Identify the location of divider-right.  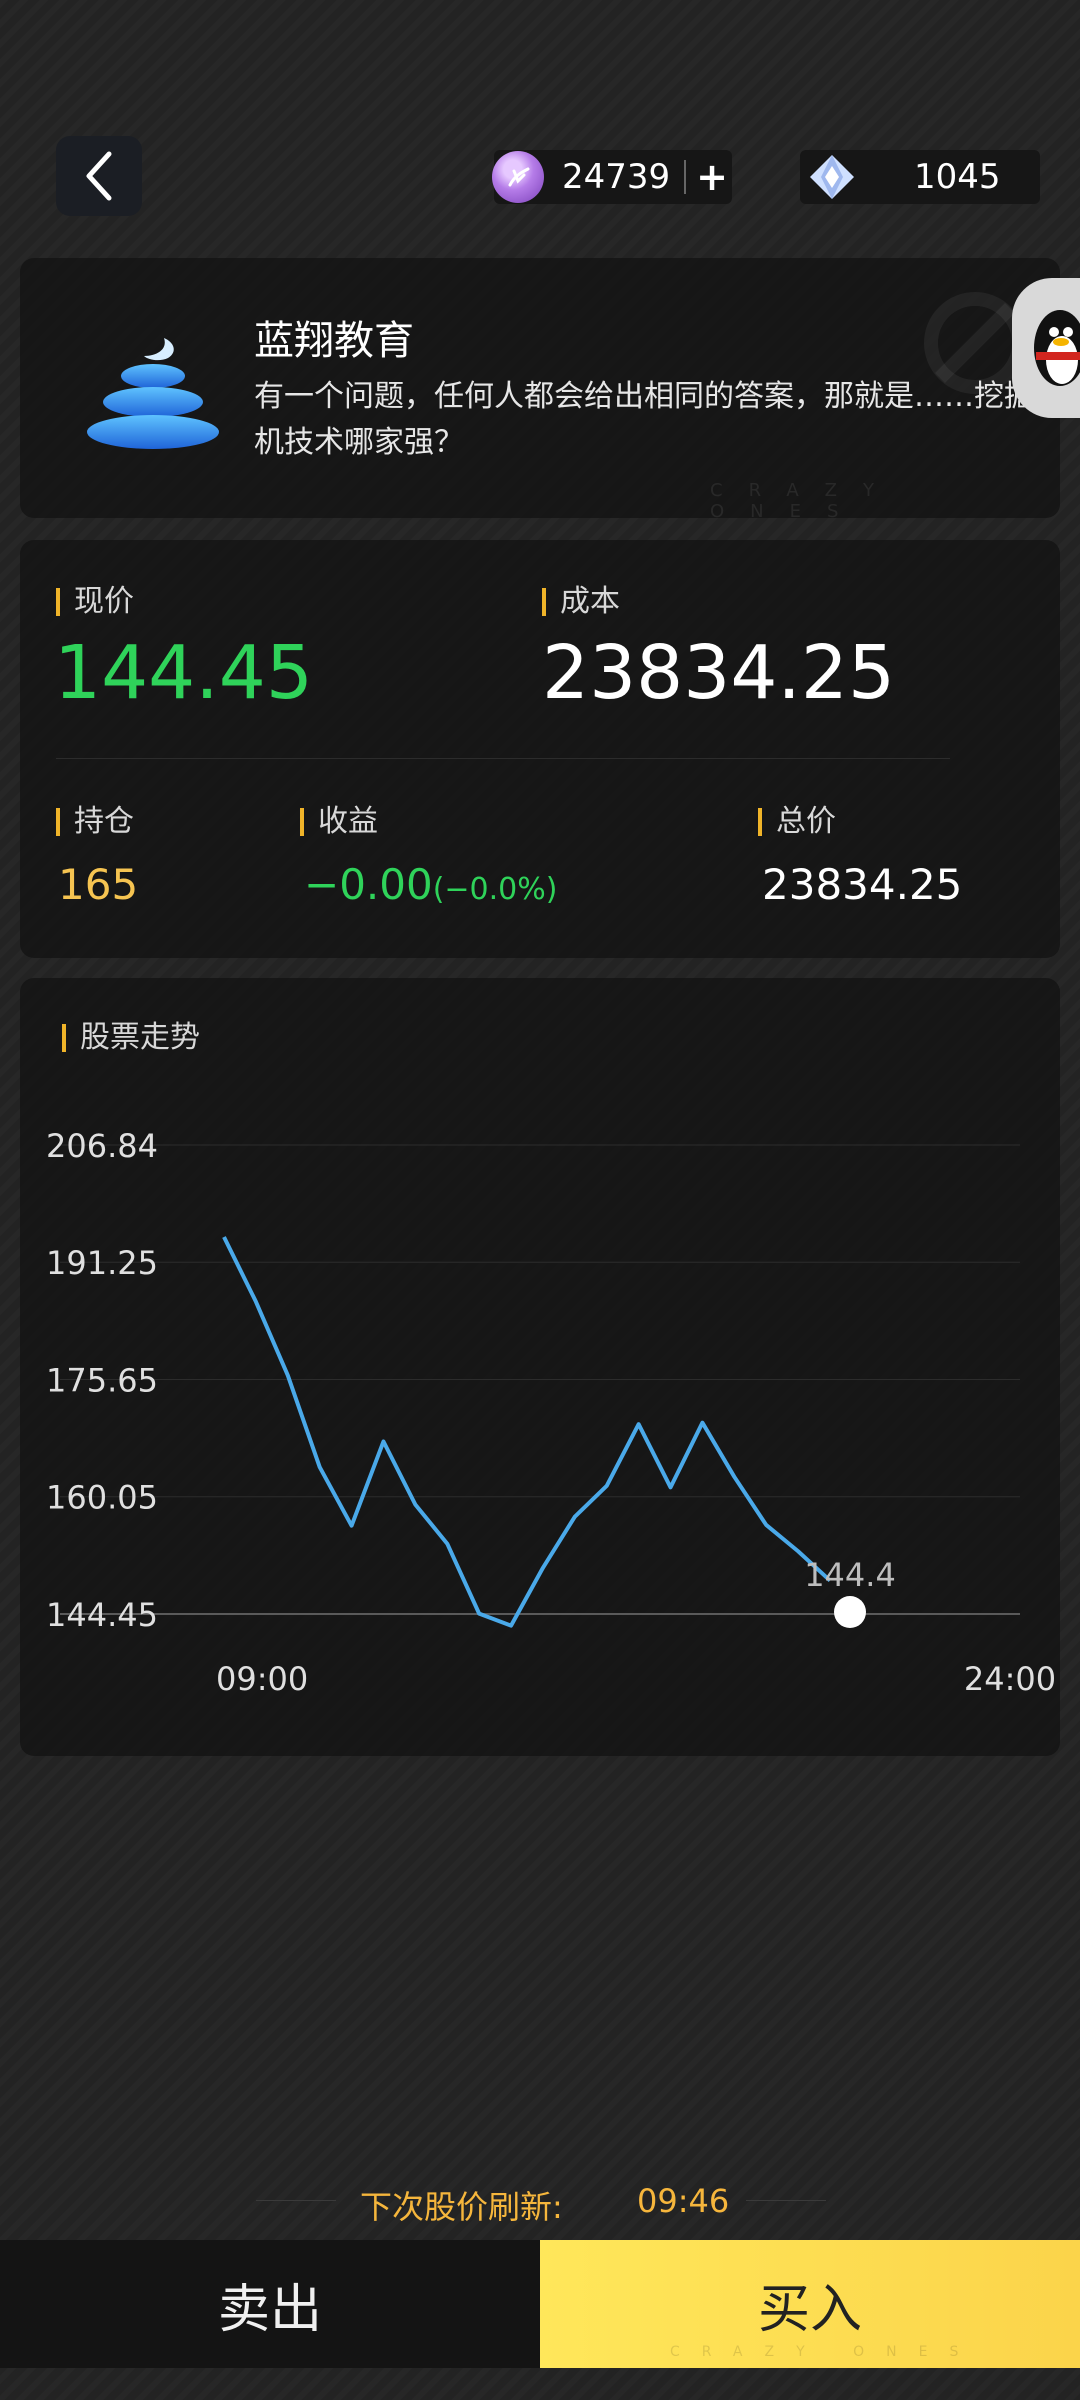
(786, 2200).